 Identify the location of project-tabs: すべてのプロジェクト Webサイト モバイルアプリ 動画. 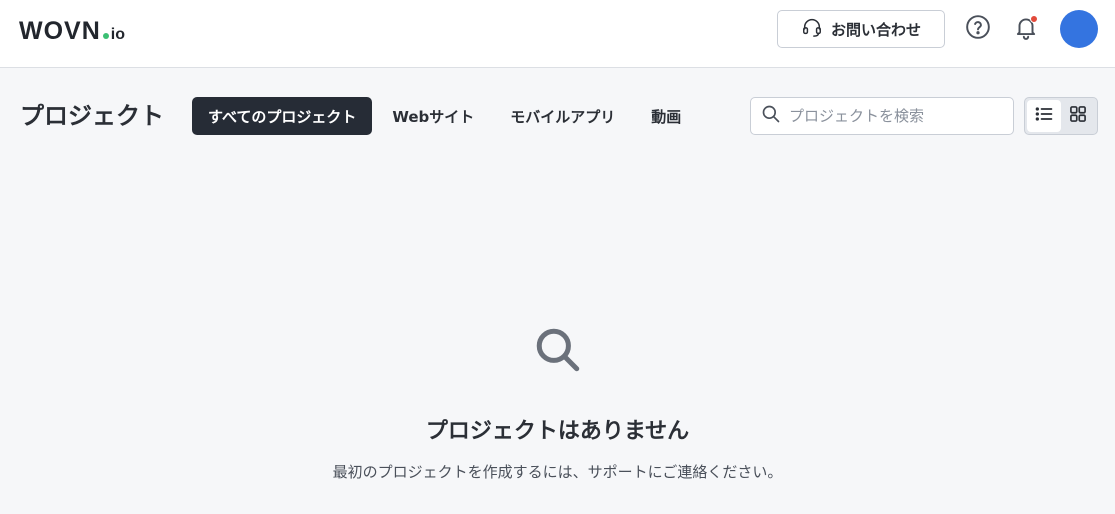
(444, 116).